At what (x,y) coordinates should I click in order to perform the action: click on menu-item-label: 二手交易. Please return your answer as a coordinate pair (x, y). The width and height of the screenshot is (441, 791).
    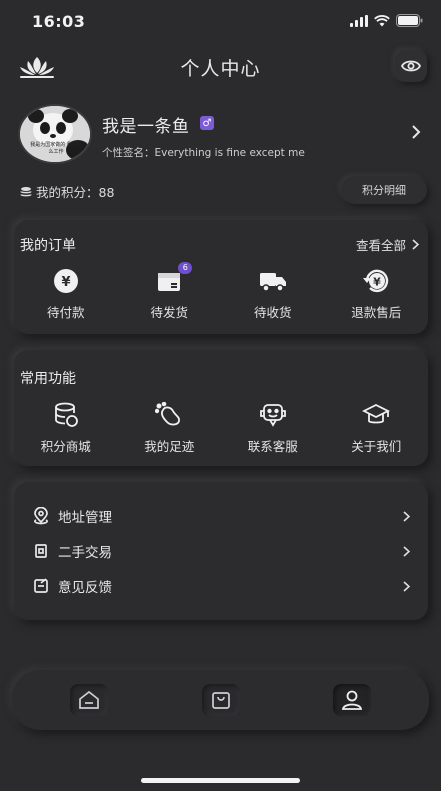
    Looking at the image, I should click on (85, 553).